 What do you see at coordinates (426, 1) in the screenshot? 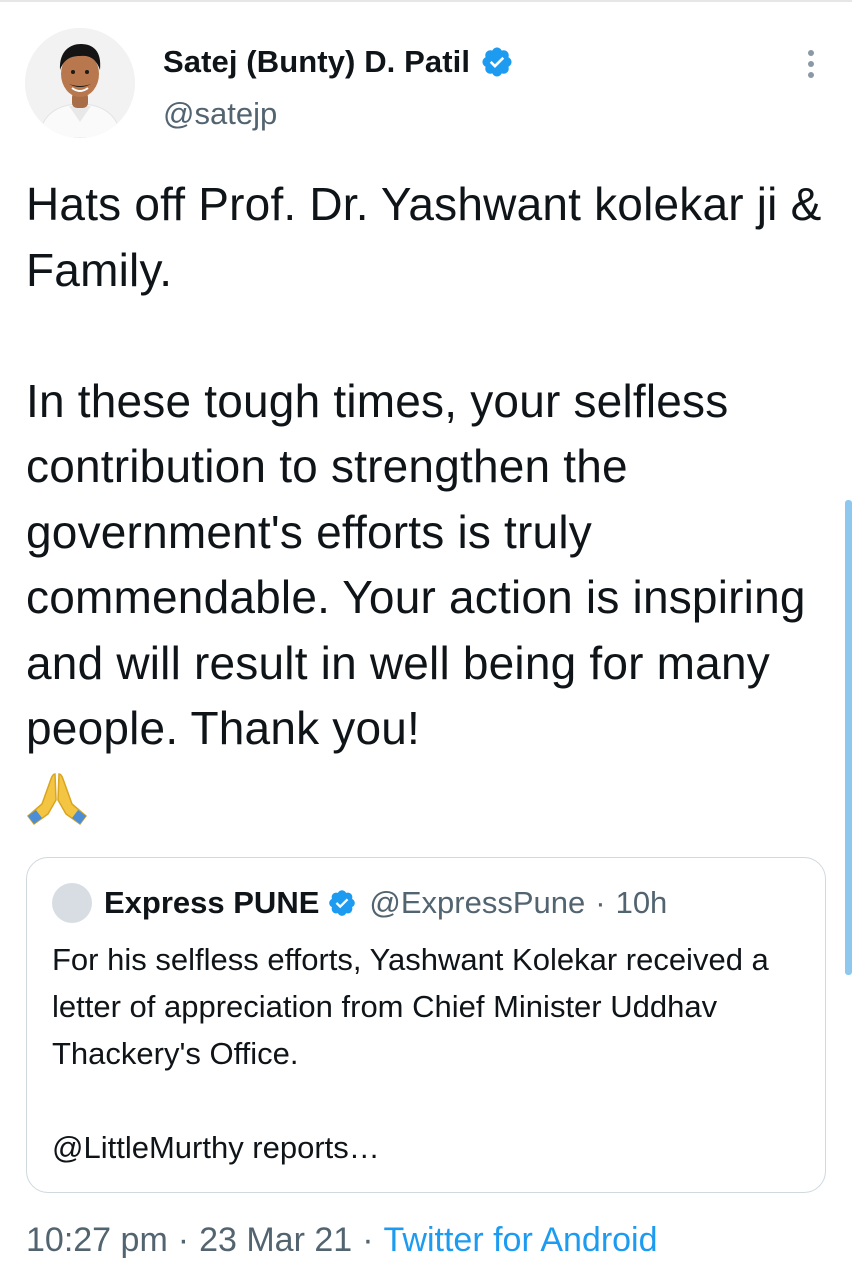
I see `top-divider` at bounding box center [426, 1].